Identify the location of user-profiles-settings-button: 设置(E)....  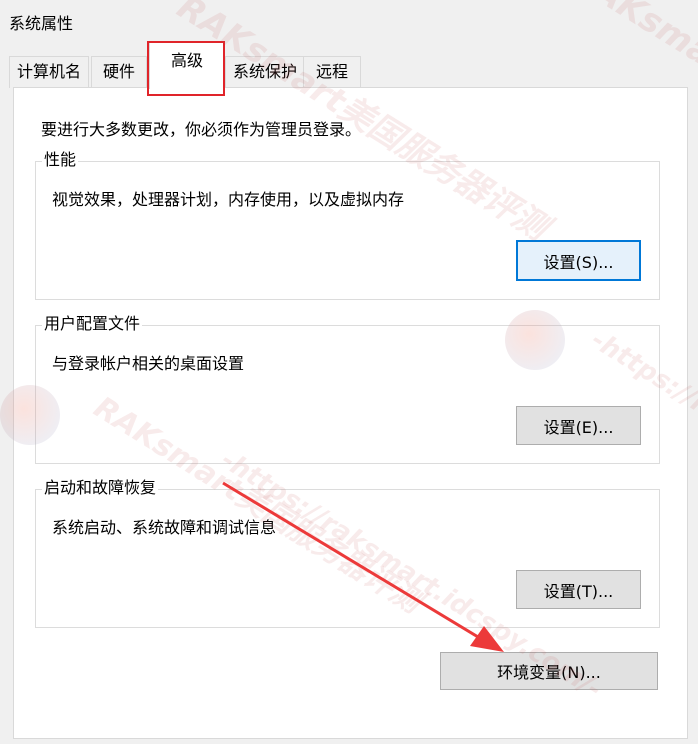
(578, 425).